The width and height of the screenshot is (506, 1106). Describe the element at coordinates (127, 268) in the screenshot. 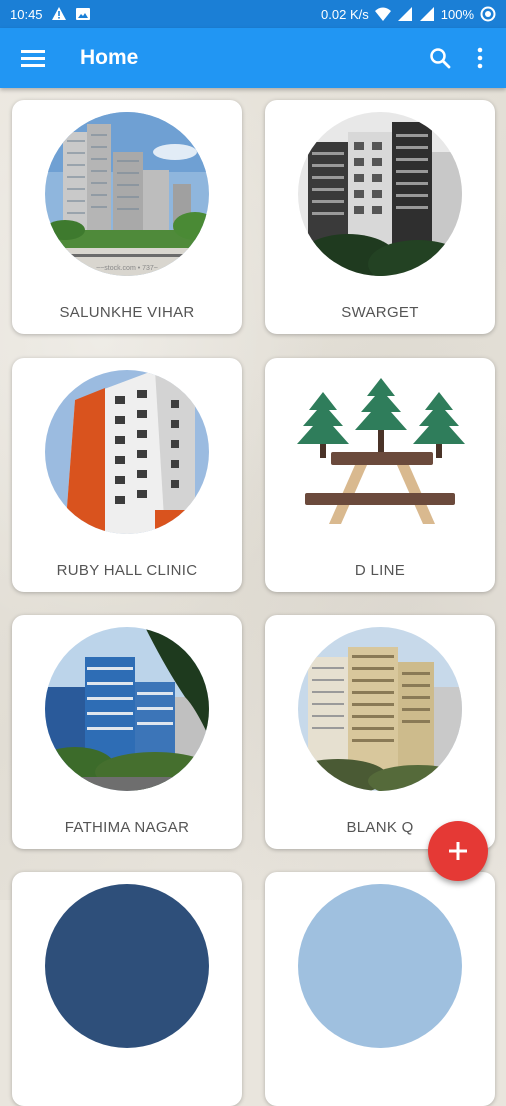

I see `watermark-caption: ~~stock.com • 737~` at that location.